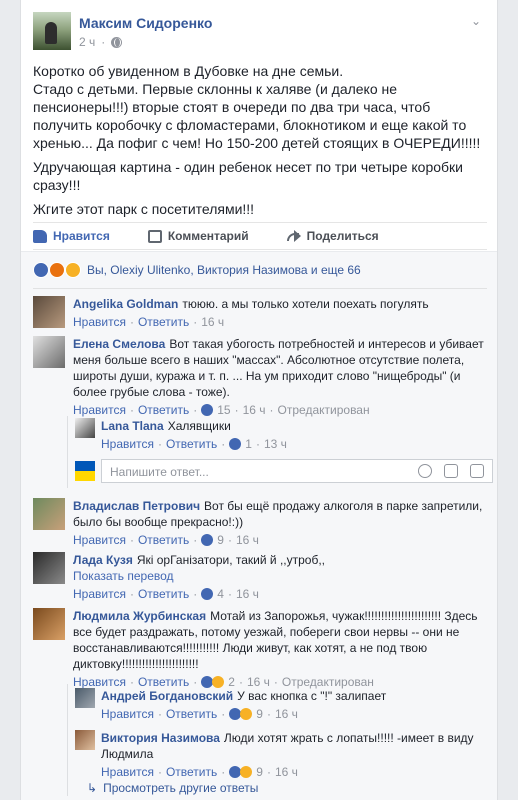 This screenshot has width=518, height=800. What do you see at coordinates (139, 616) in the screenshot?
I see `comment-author: Людмила Журбинская` at bounding box center [139, 616].